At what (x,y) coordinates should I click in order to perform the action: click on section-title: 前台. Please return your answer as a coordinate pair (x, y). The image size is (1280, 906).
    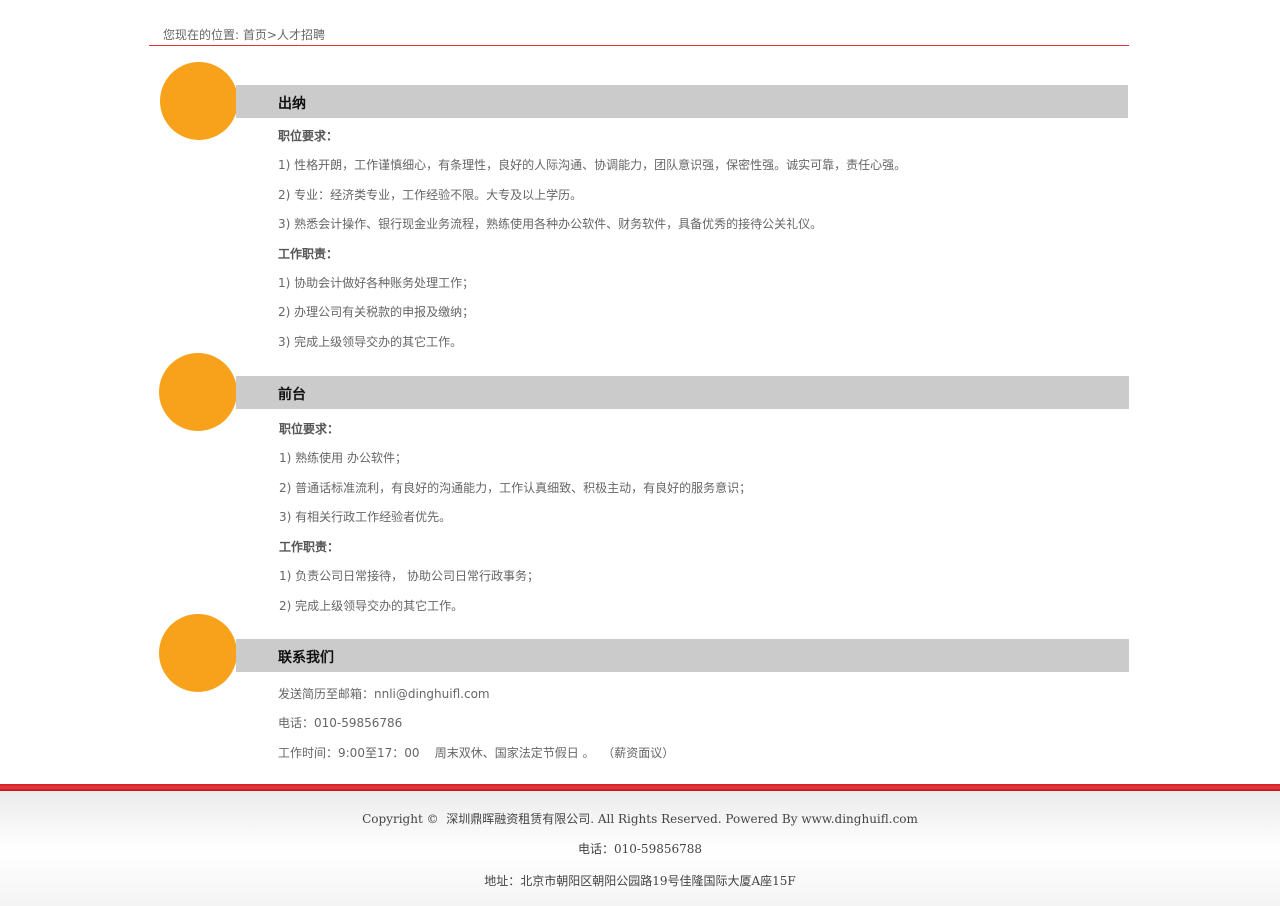
    Looking at the image, I should click on (292, 395).